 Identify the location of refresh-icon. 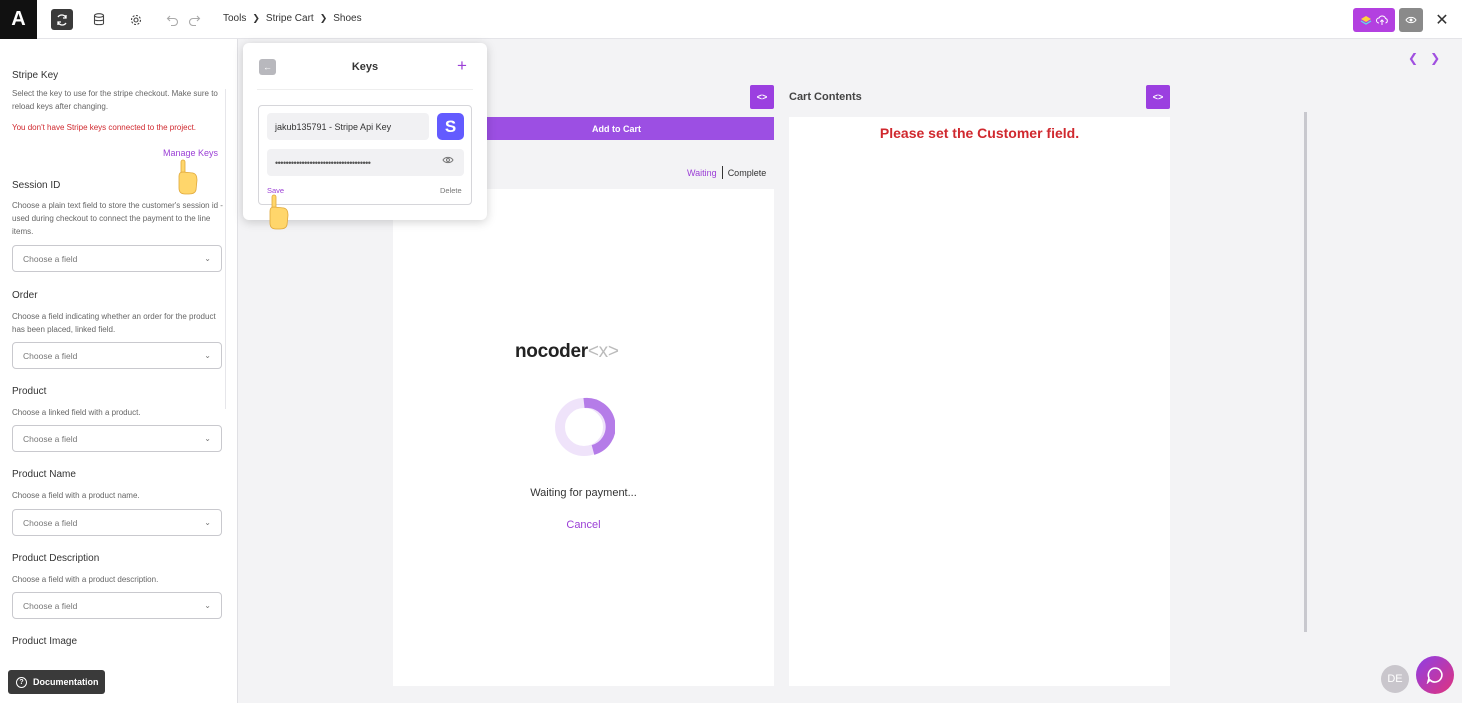
(62, 19).